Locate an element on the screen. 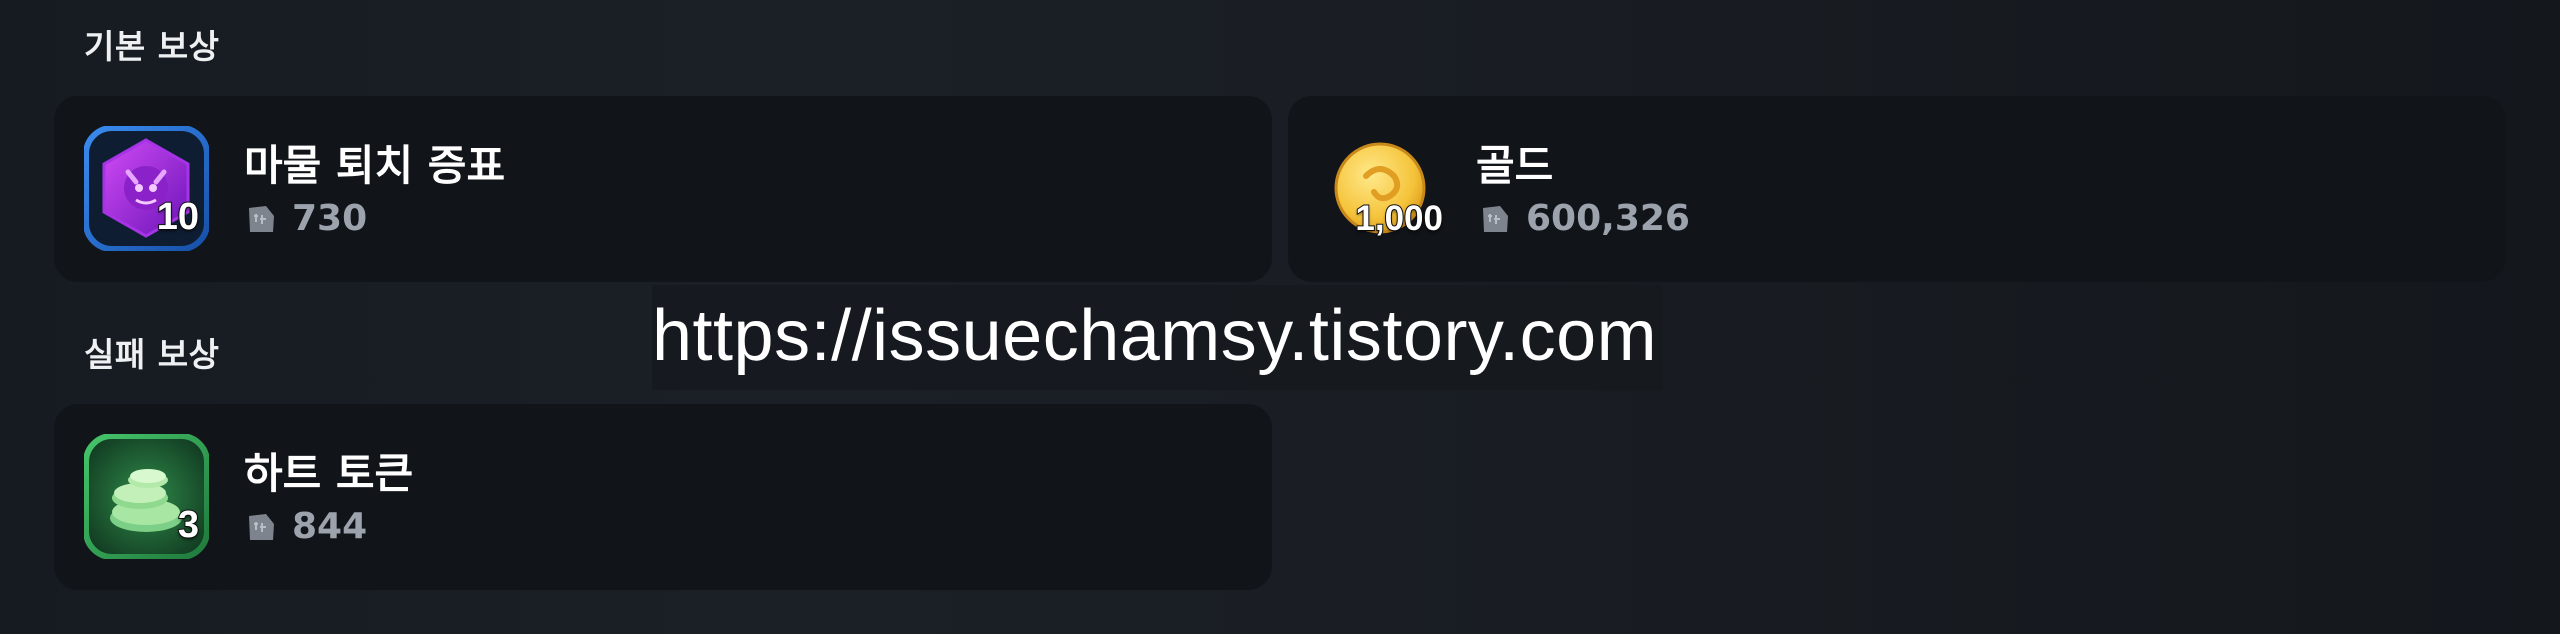 The width and height of the screenshot is (2560, 634). failure-reward-title: 실패 보상 is located at coordinates (152, 354).